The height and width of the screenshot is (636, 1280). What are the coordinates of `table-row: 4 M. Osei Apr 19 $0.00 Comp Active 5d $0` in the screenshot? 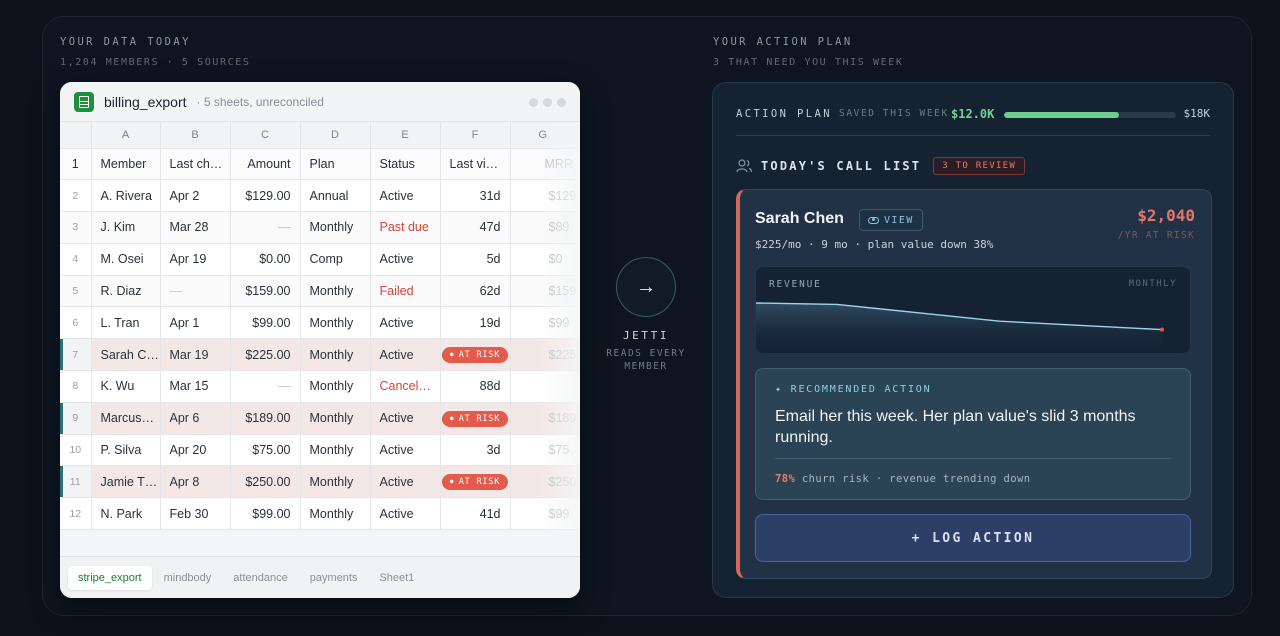 It's located at (320, 259).